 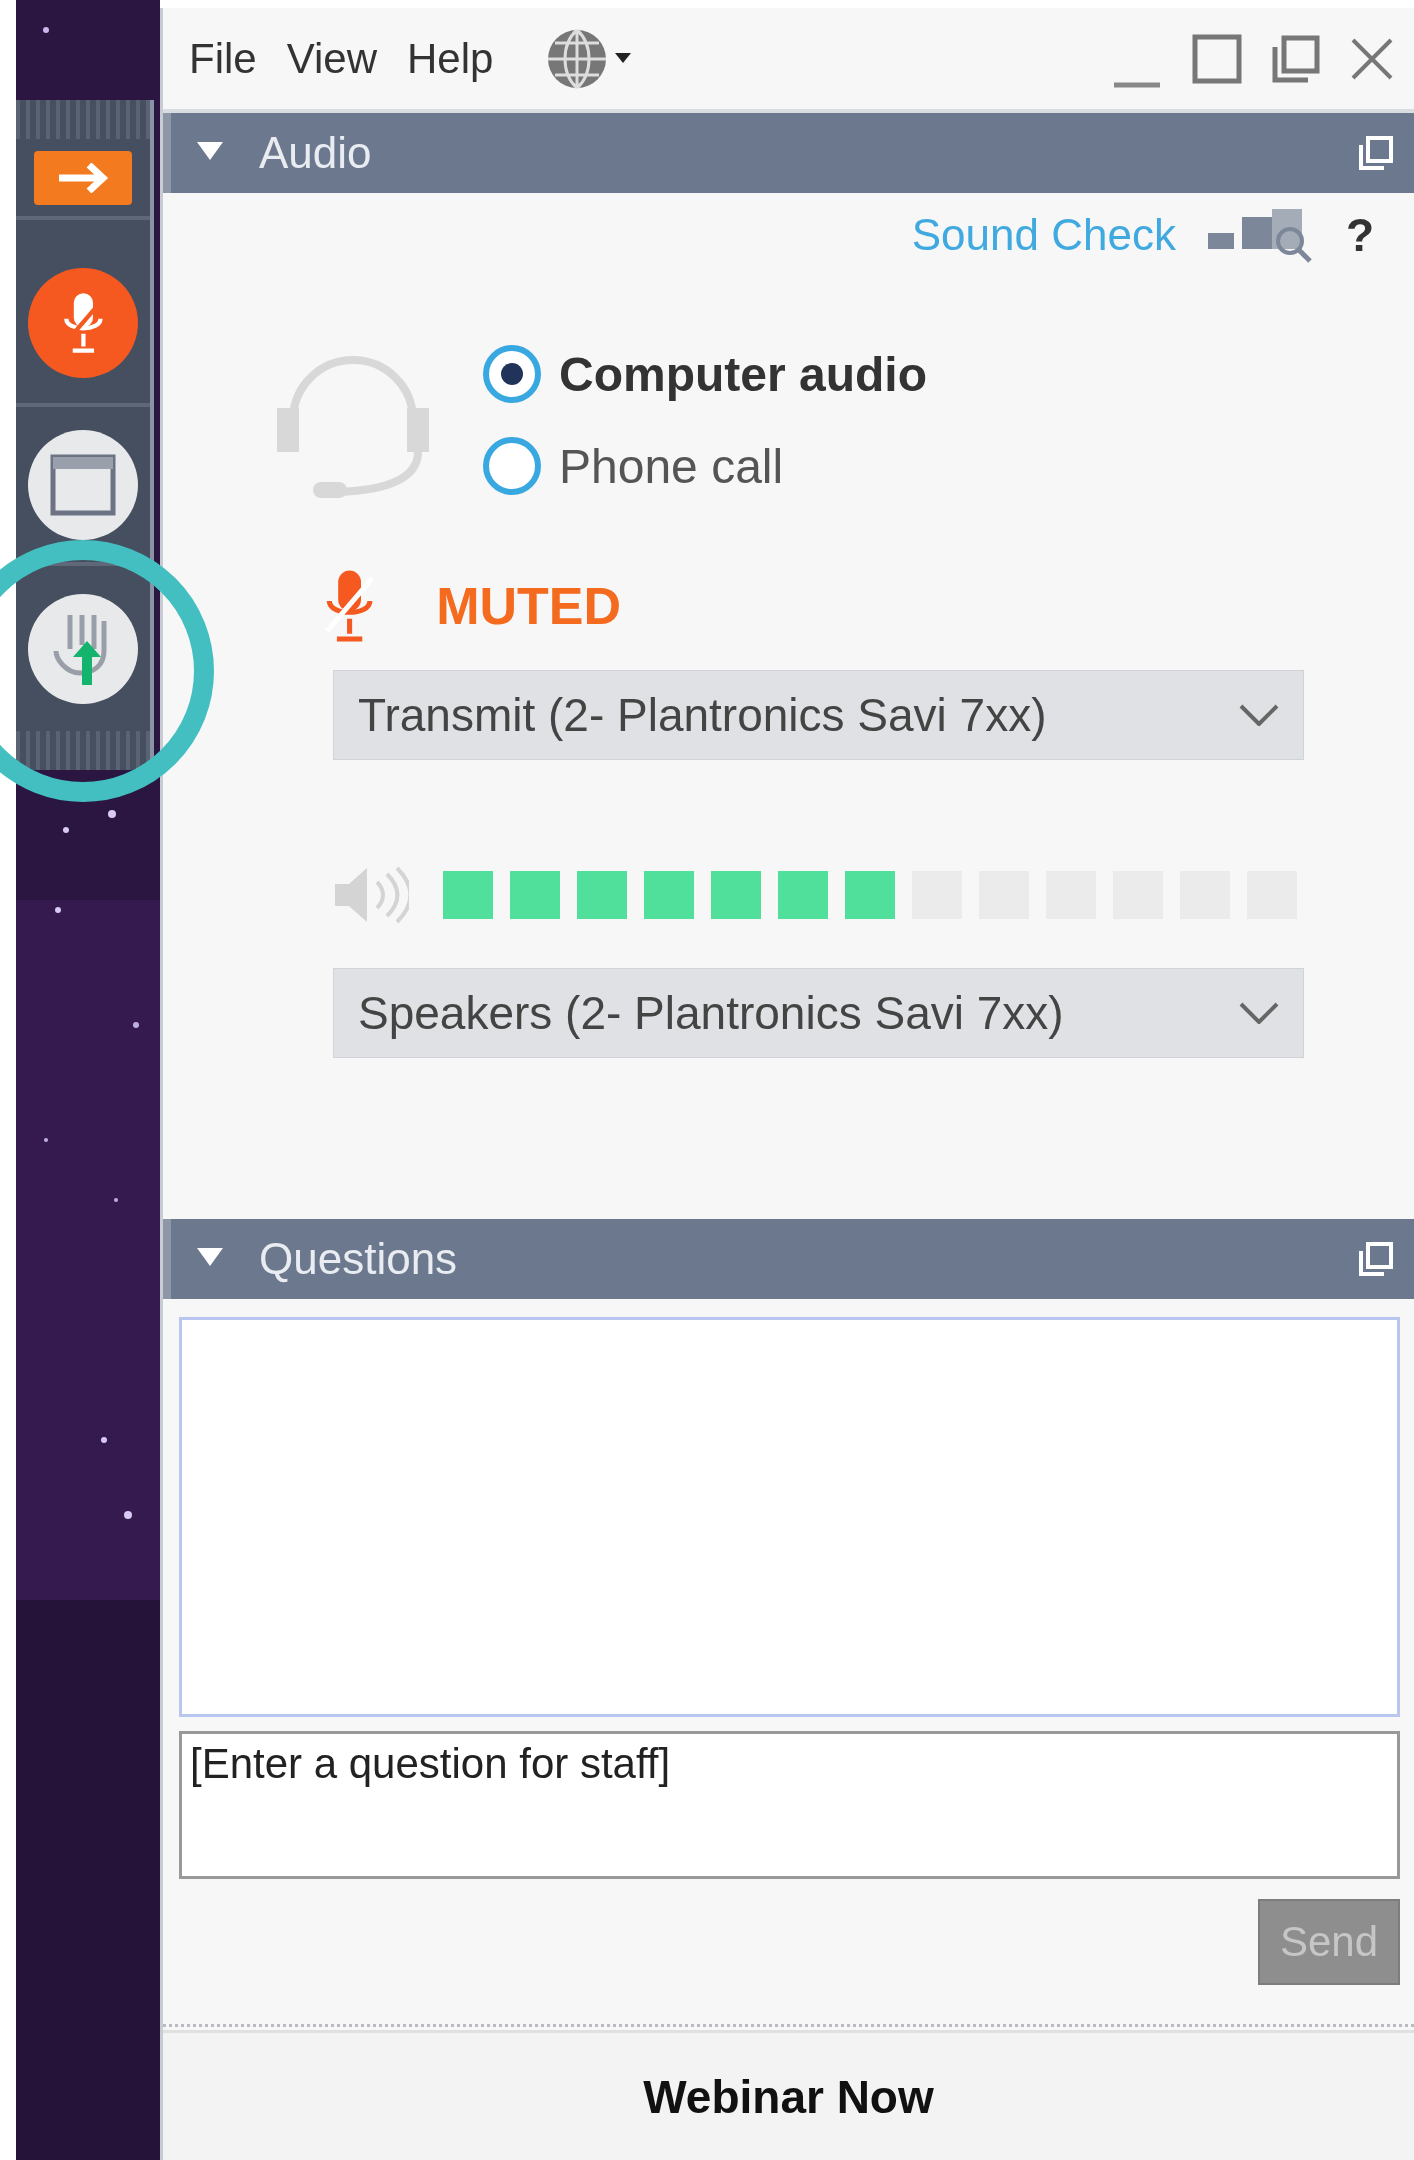 I want to click on section-title: Audio, so click(x=315, y=153).